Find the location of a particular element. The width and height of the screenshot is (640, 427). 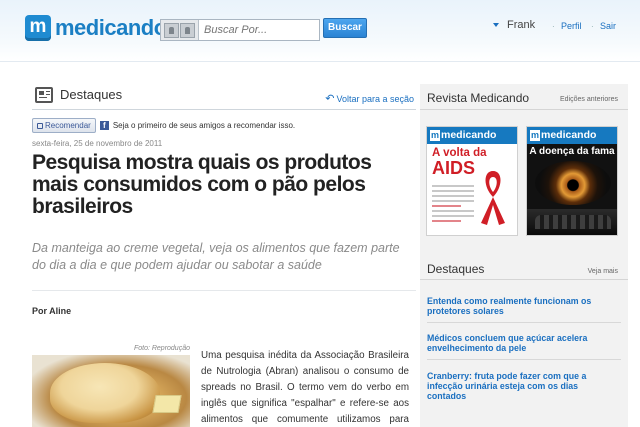

logout-link: Sair is located at coordinates (608, 26).